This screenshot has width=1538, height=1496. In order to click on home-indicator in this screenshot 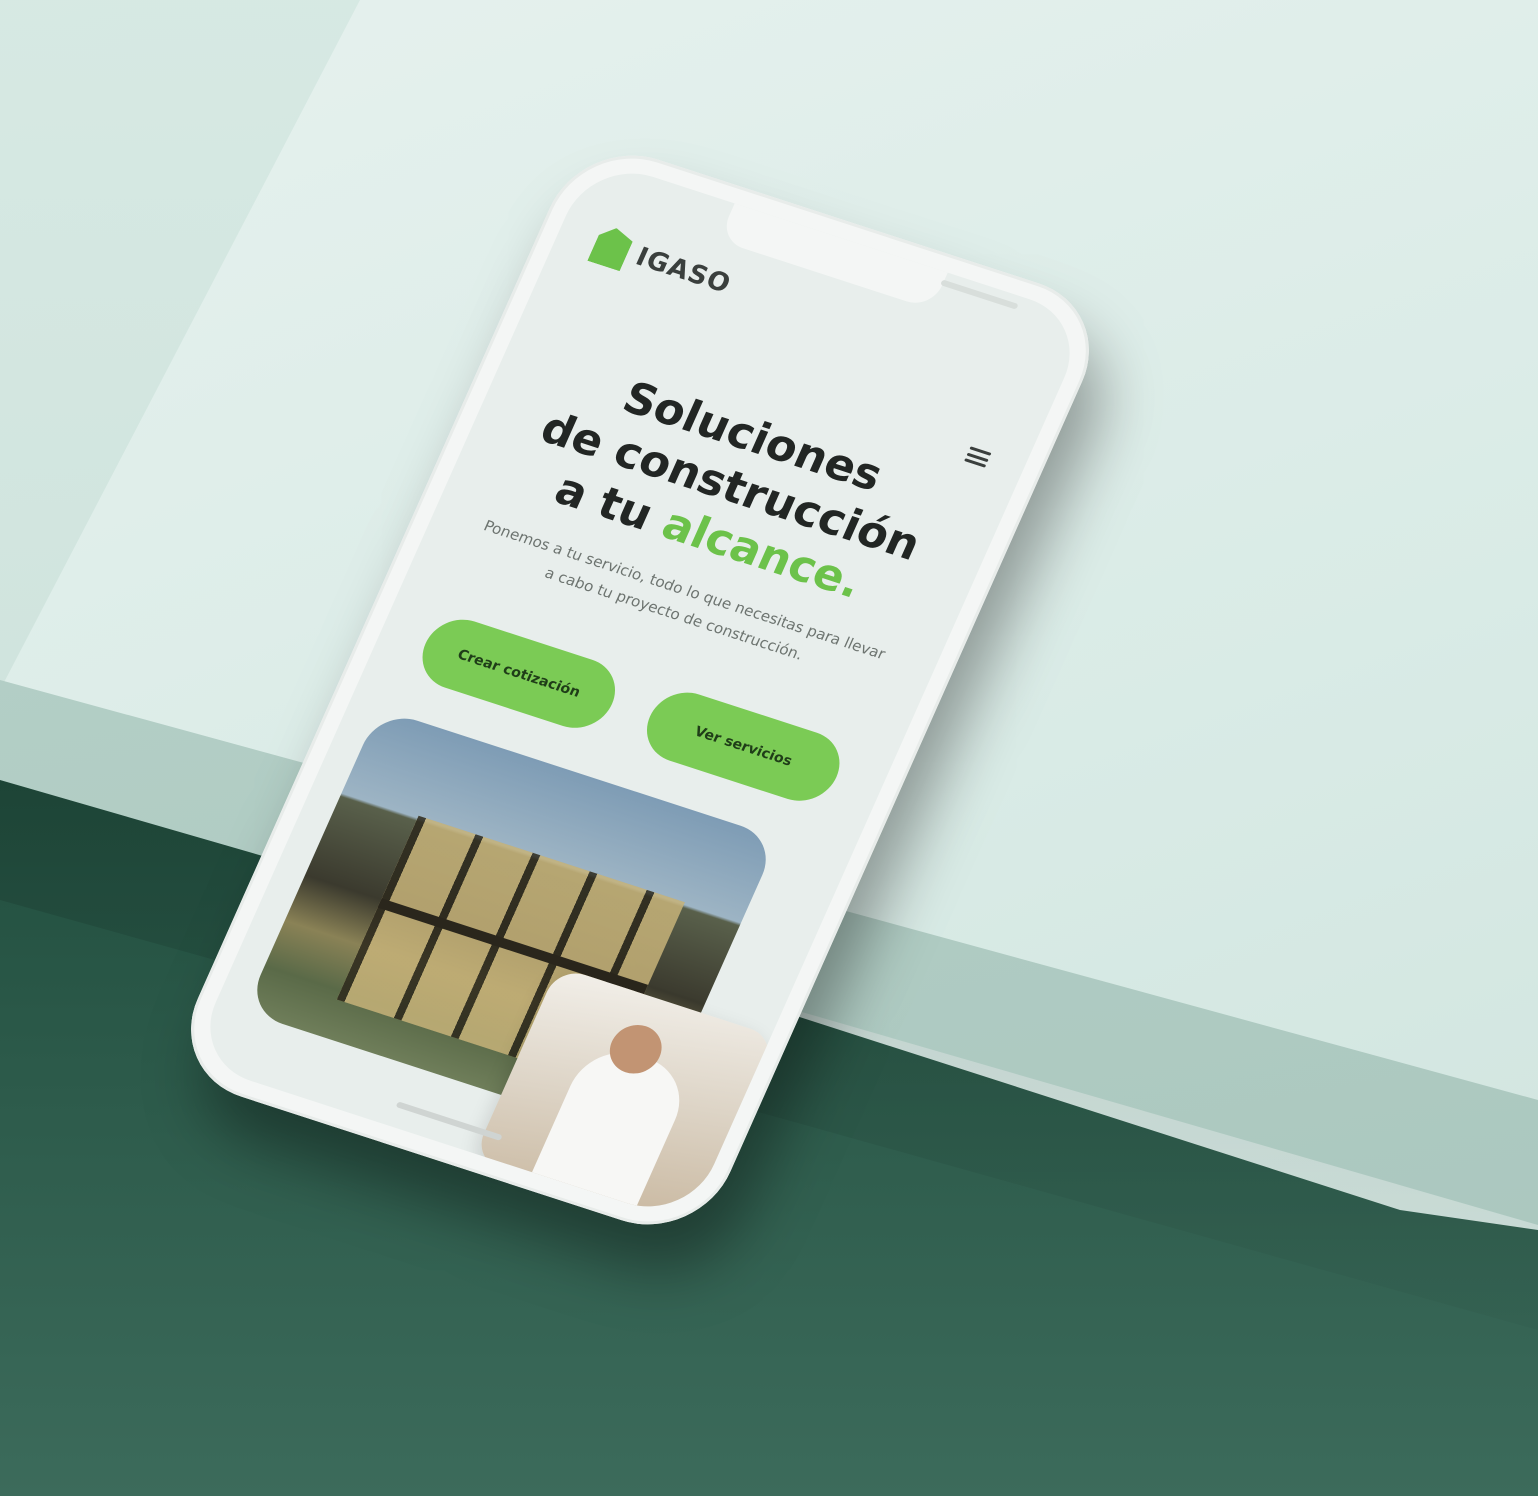, I will do `click(449, 1121)`.